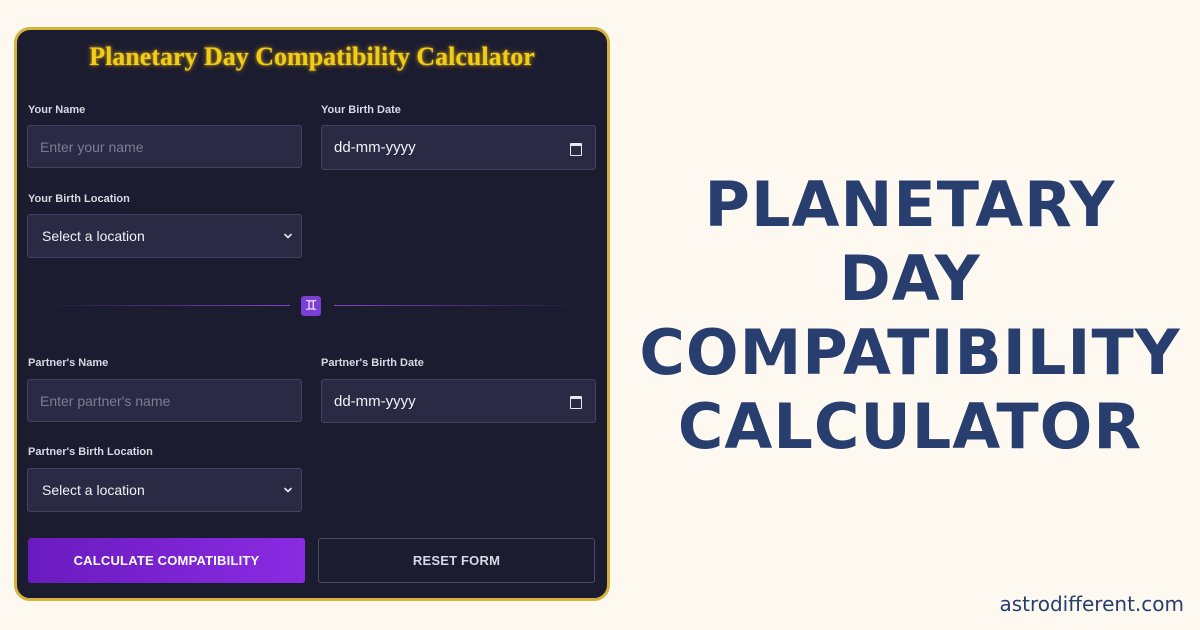 The height and width of the screenshot is (630, 1200). I want to click on calculator-title: Planetary Day Compatibility Calculator, so click(312, 56).